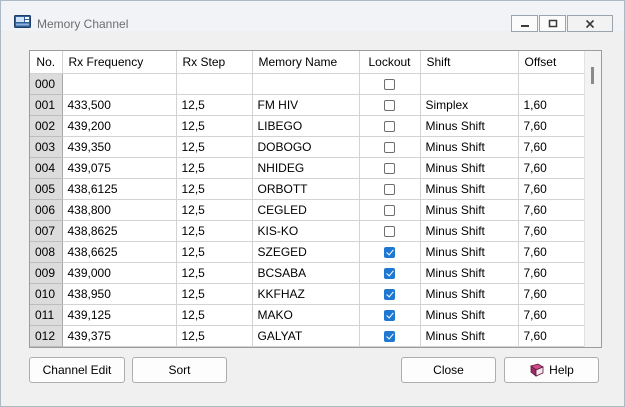 Image resolution: width=625 pixels, height=407 pixels. I want to click on row-number: 012, so click(46, 336).